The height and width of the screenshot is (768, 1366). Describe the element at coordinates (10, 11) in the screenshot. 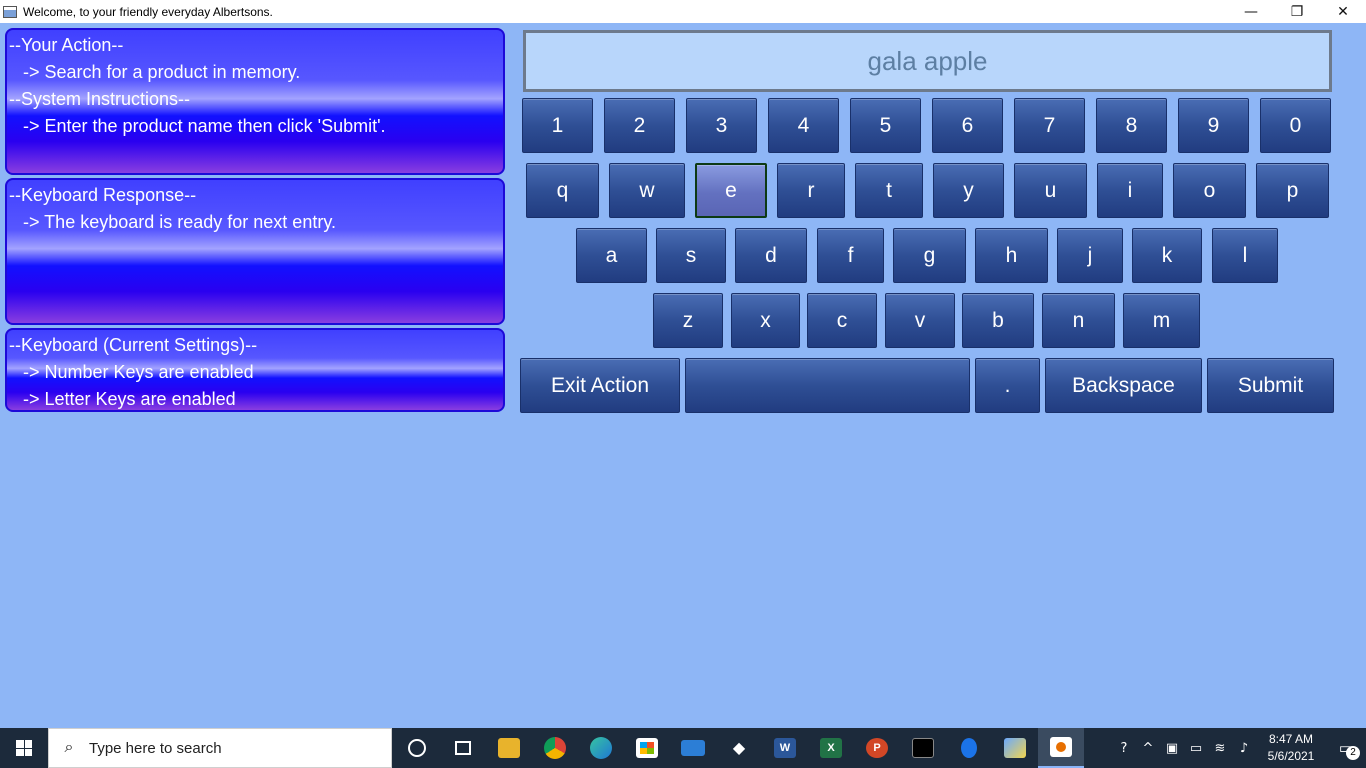

I see `app-icon` at that location.